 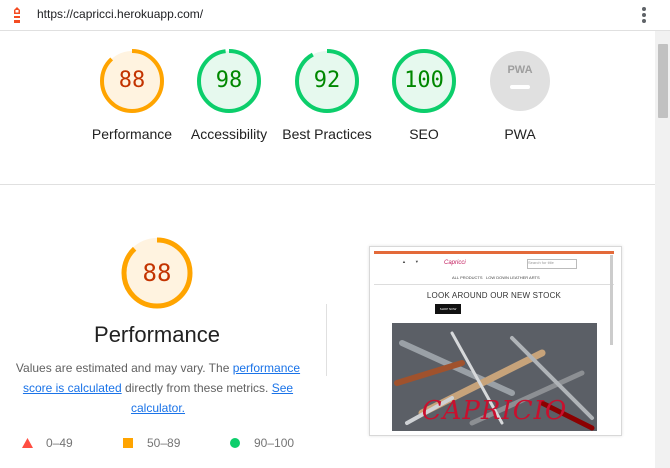 I want to click on url-bar: https://capricci.herokuapp.com/, so click(x=335, y=15).